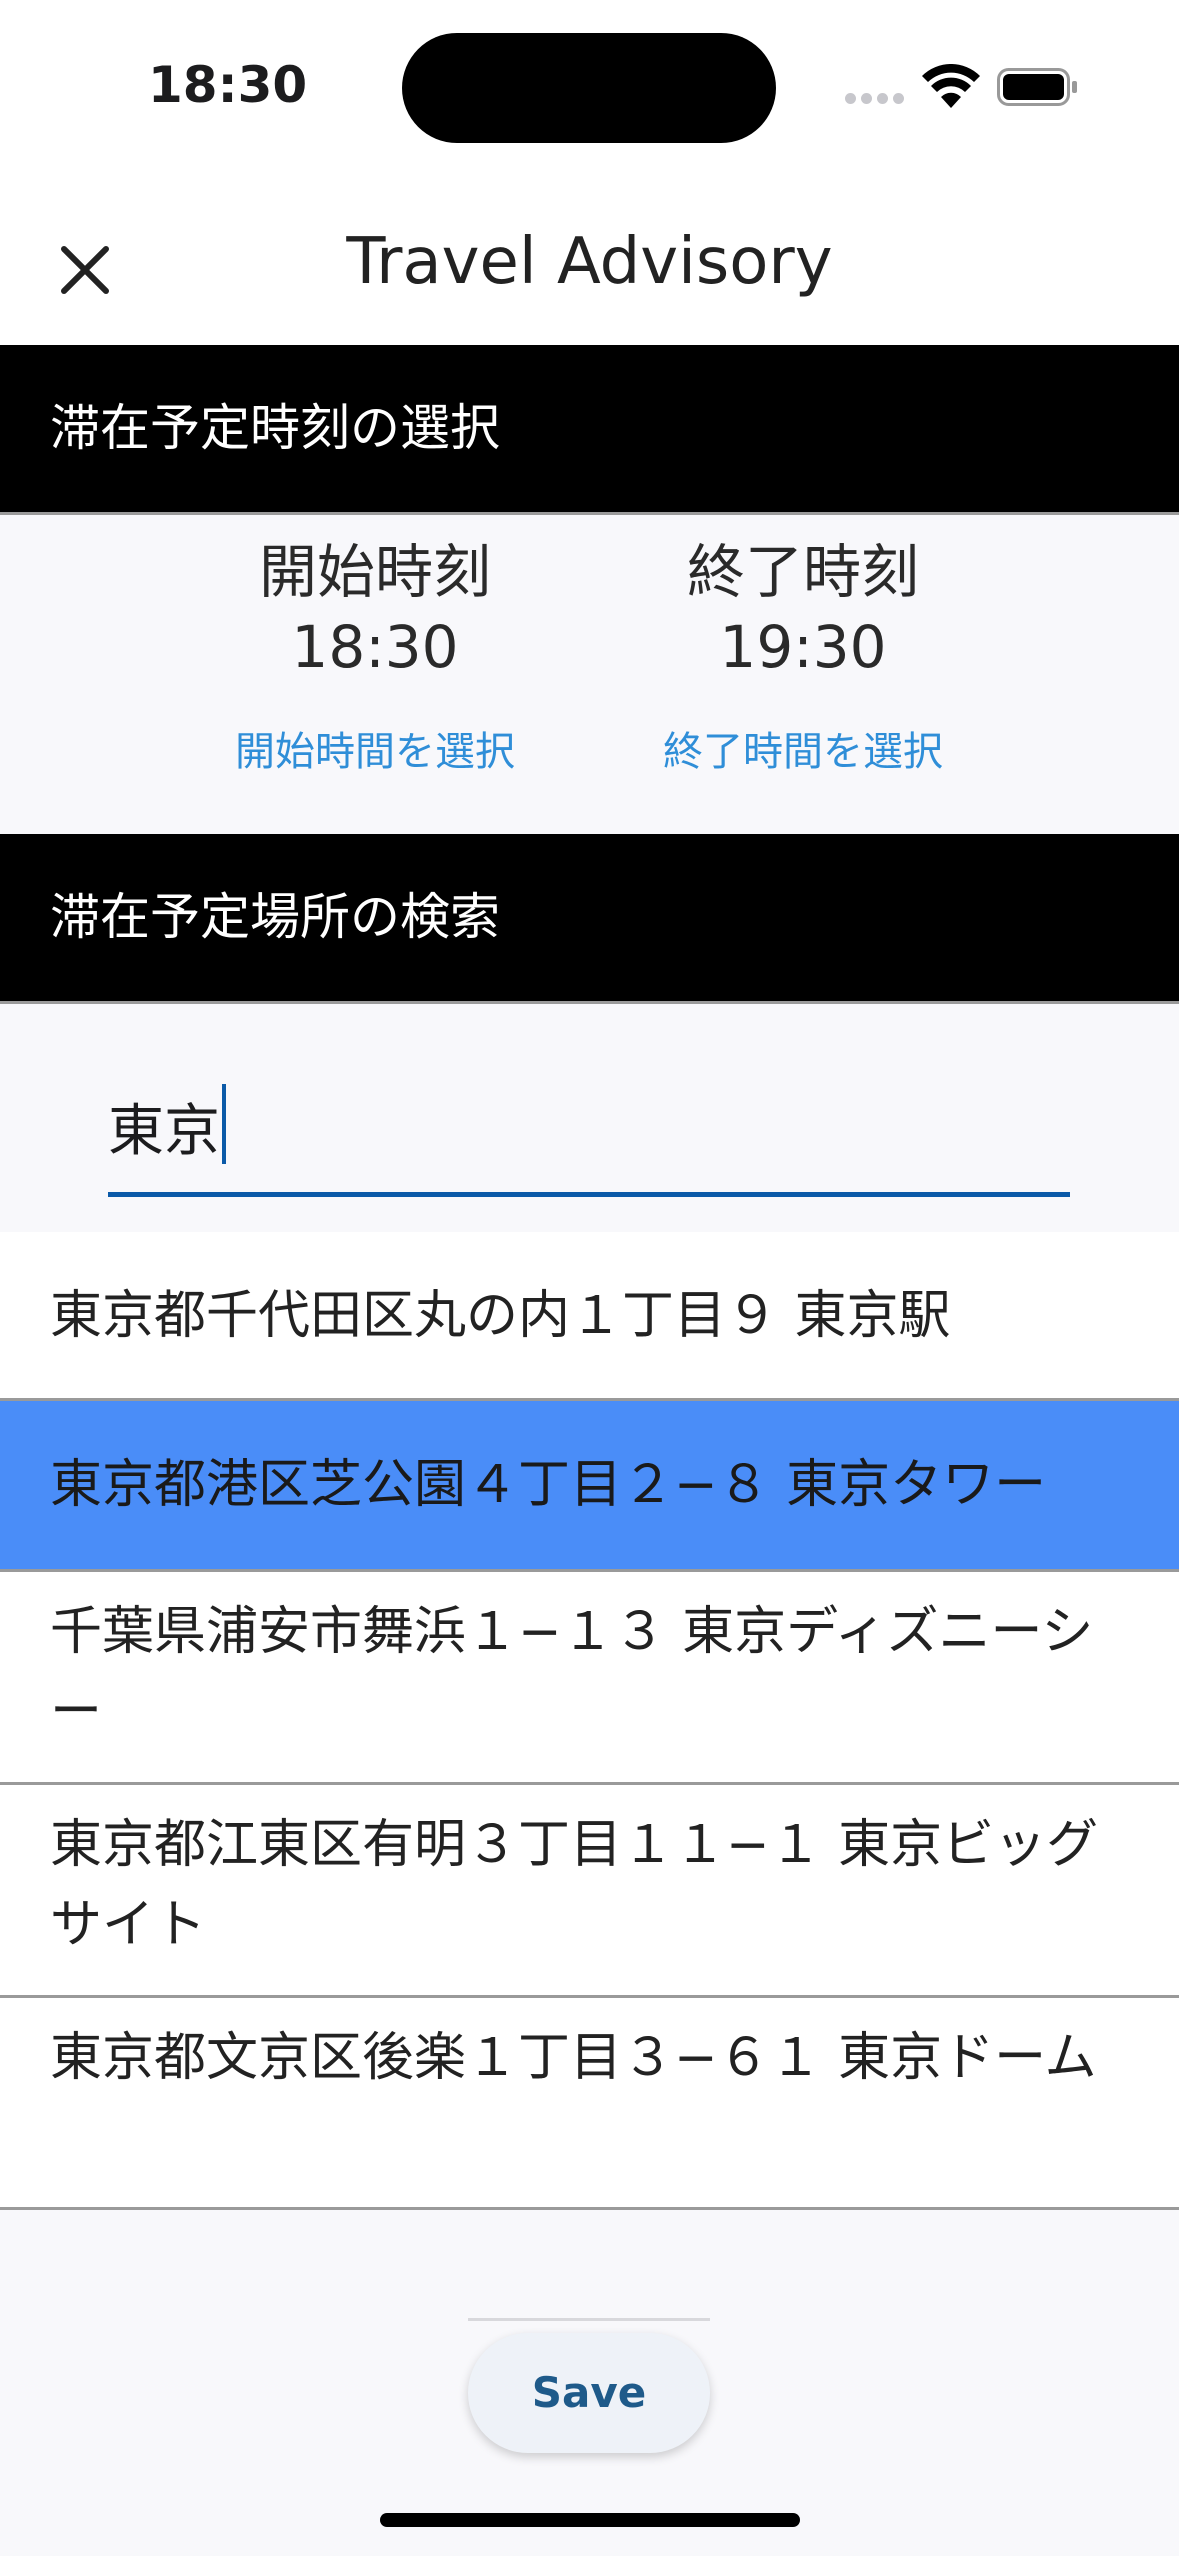 The height and width of the screenshot is (2556, 1179). What do you see at coordinates (374, 572) in the screenshot?
I see `start-time-label: 開始時刻` at bounding box center [374, 572].